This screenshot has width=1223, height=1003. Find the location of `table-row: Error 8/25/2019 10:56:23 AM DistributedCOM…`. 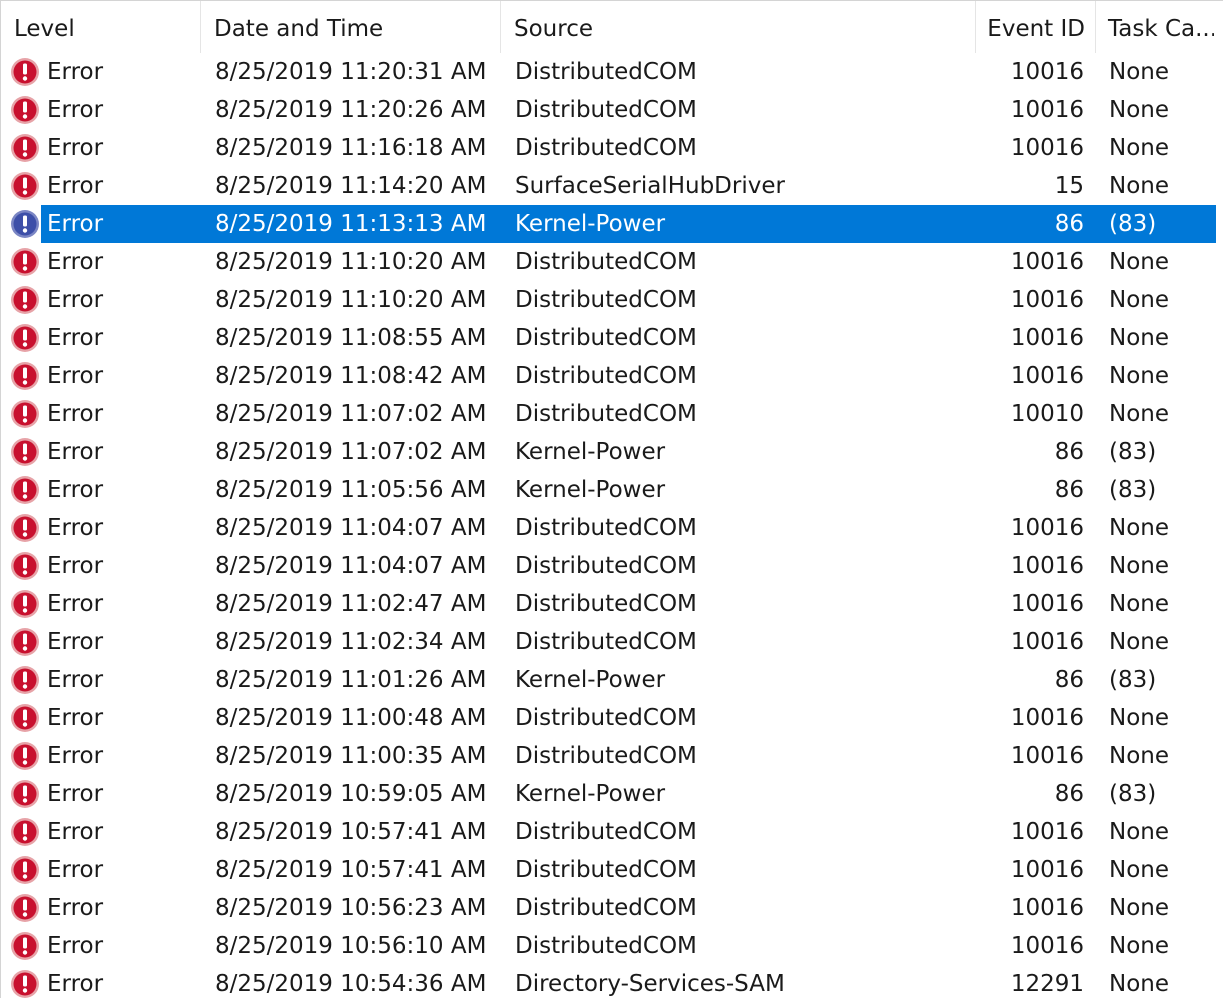

table-row: Error 8/25/2019 10:56:23 AM DistributedCOM… is located at coordinates (608, 908).